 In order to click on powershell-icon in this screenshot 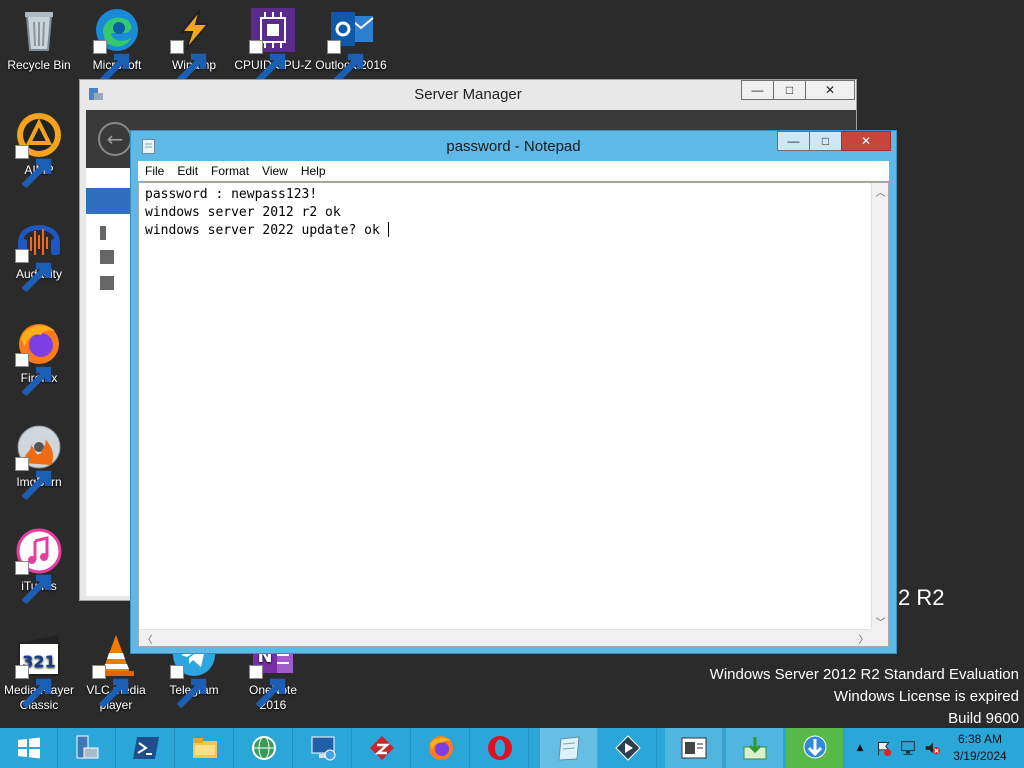, I will do `click(145, 748)`.